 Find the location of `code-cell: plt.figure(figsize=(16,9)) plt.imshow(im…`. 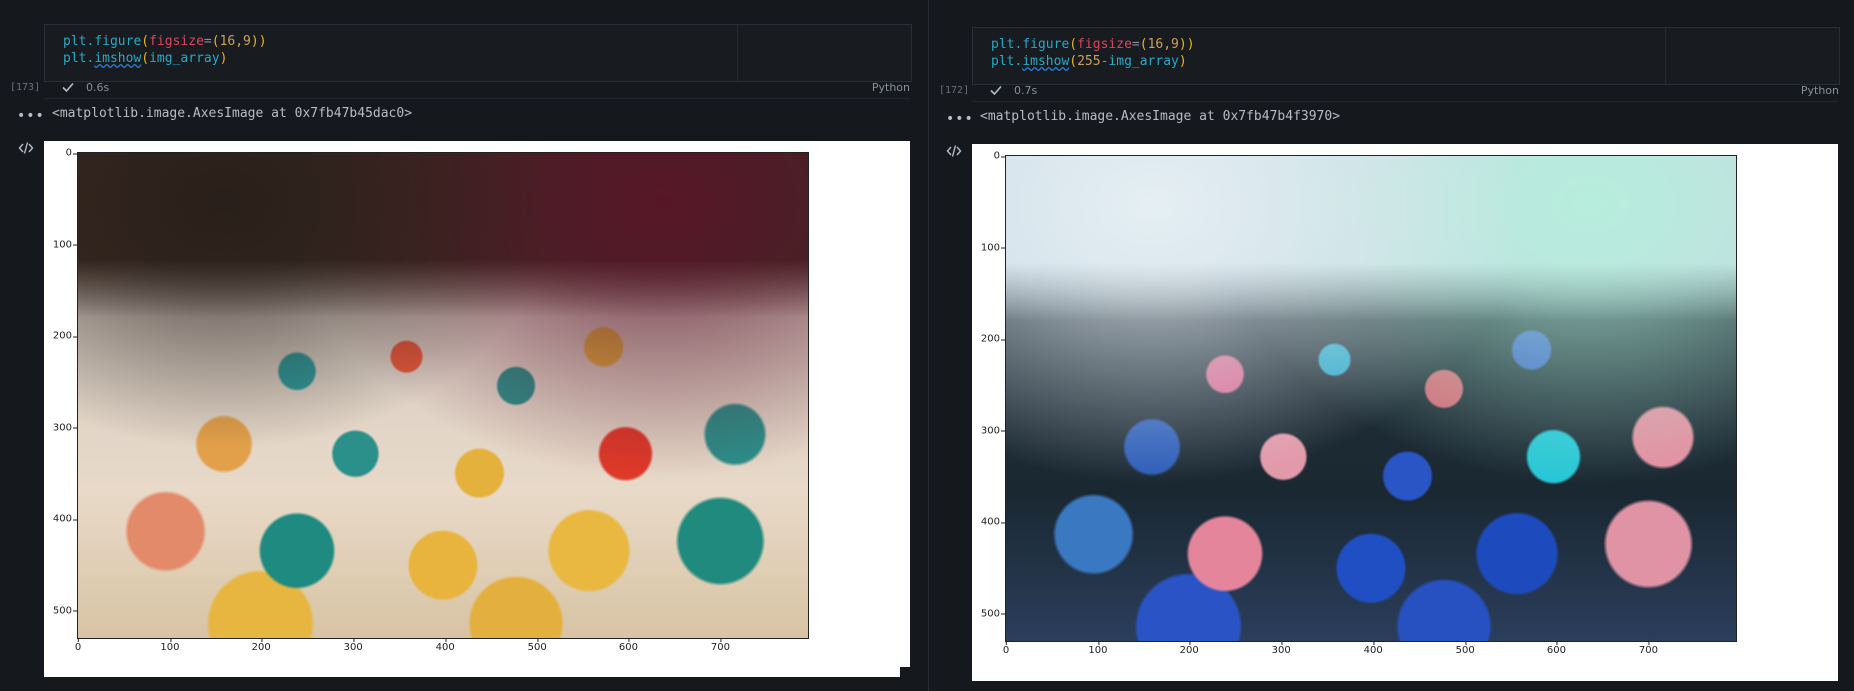

code-cell: plt.figure(figsize=(16,9)) plt.imshow(im… is located at coordinates (478, 53).